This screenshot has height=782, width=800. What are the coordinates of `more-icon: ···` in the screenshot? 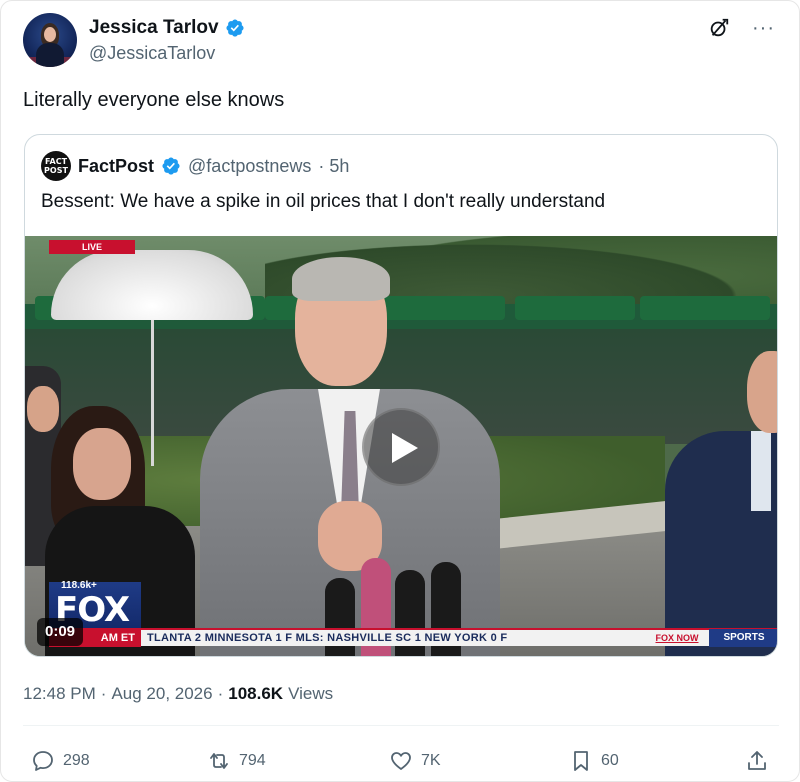 It's located at (763, 28).